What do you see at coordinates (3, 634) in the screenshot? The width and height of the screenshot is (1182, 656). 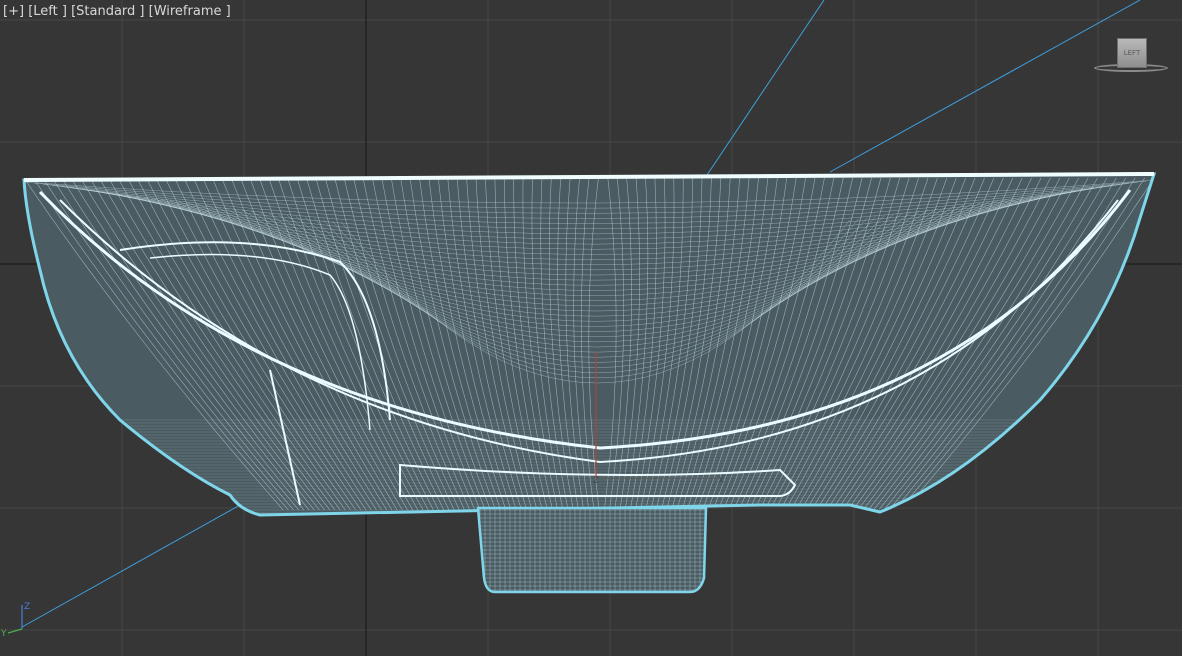 I see `world-y-label: Y` at bounding box center [3, 634].